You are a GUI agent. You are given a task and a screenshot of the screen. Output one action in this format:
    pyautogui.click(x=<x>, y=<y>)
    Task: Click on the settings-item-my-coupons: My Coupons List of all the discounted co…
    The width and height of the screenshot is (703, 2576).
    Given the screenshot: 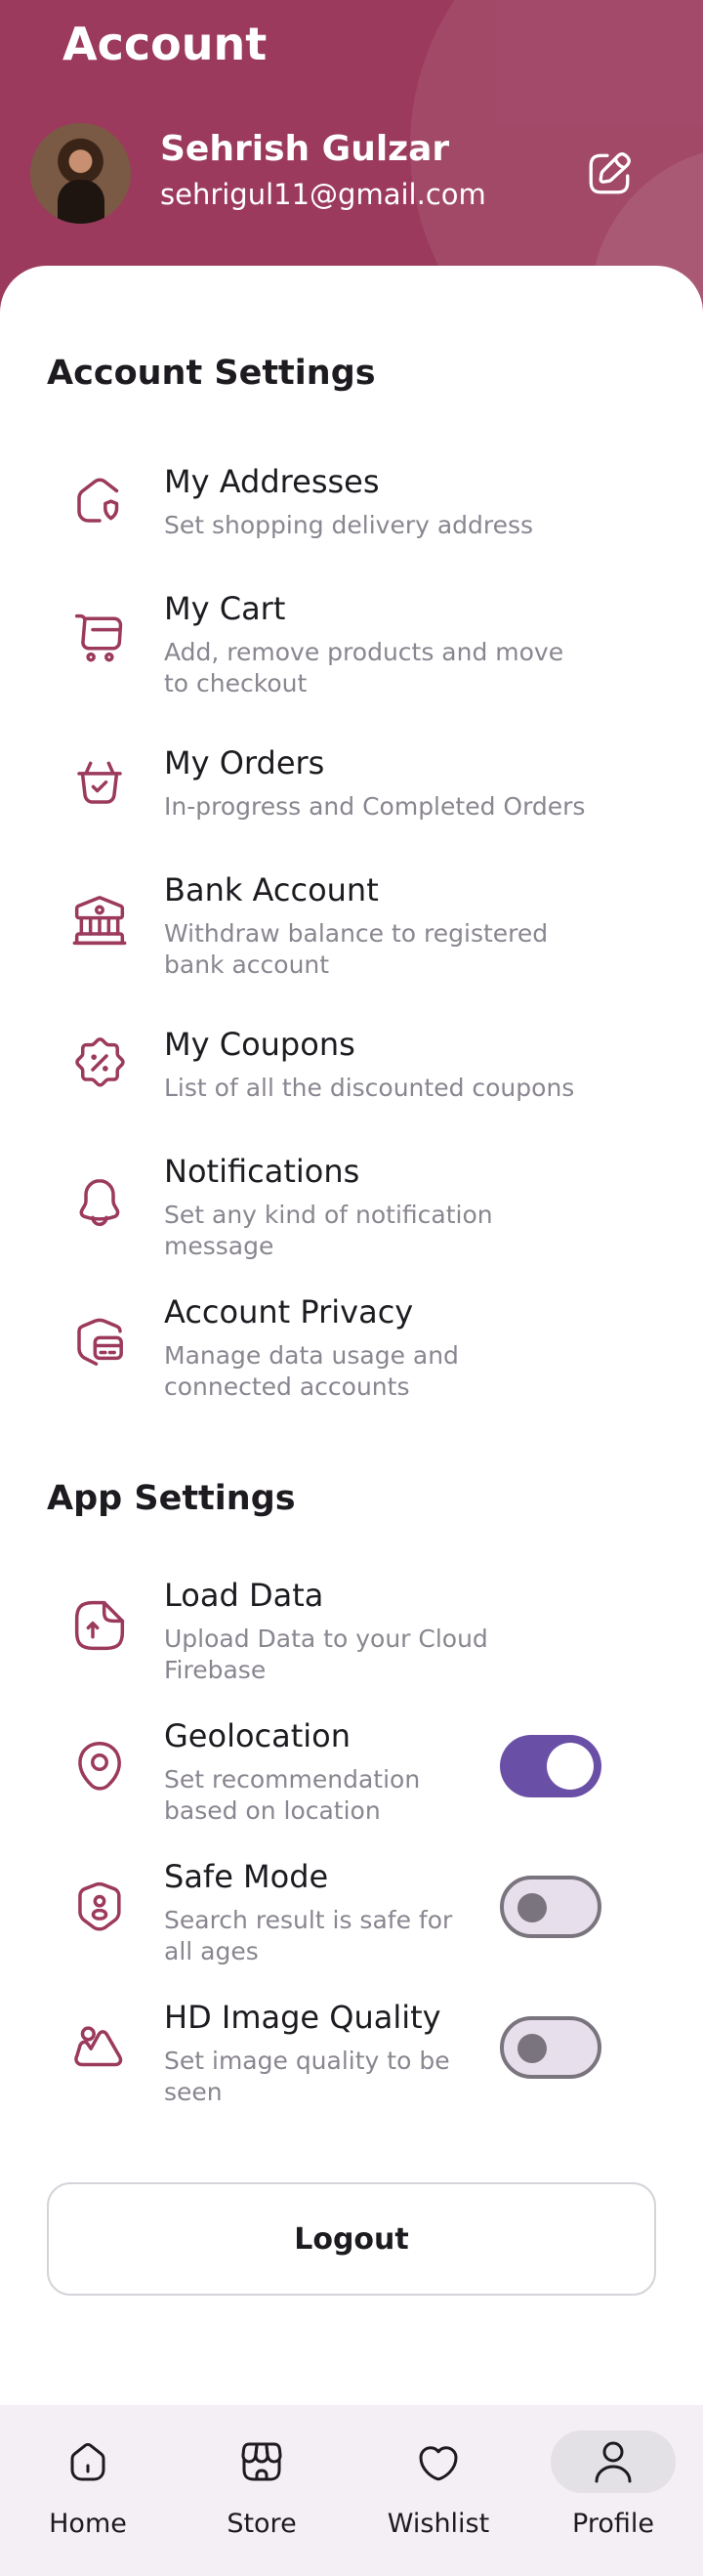 What is the action you would take?
    pyautogui.click(x=351, y=1070)
    